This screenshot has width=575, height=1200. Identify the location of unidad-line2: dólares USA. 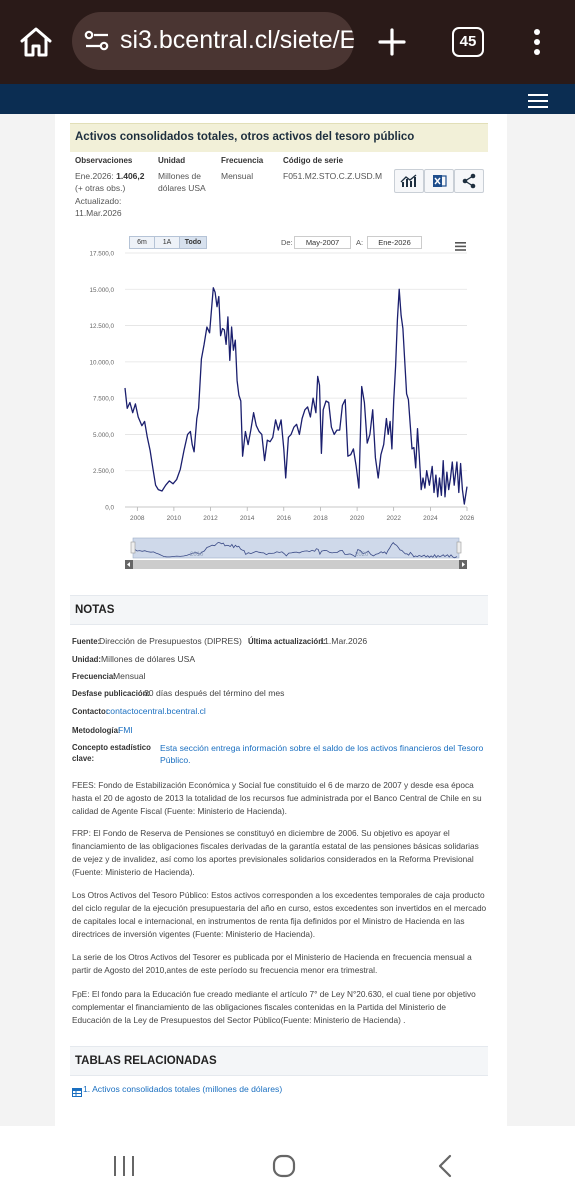
(182, 188).